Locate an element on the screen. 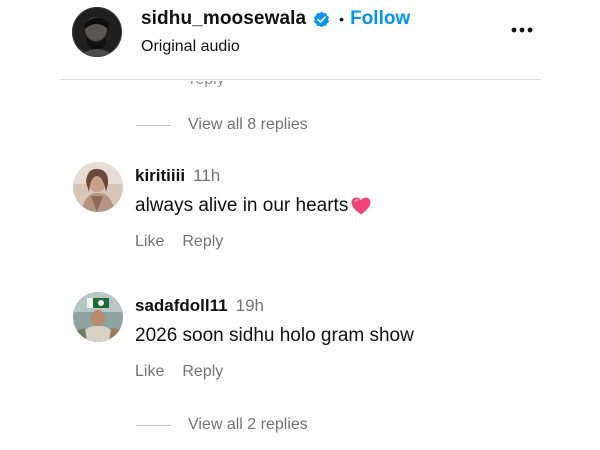 The width and height of the screenshot is (600, 450). comment-header: sadafdoll11 19h is located at coordinates (274, 307).